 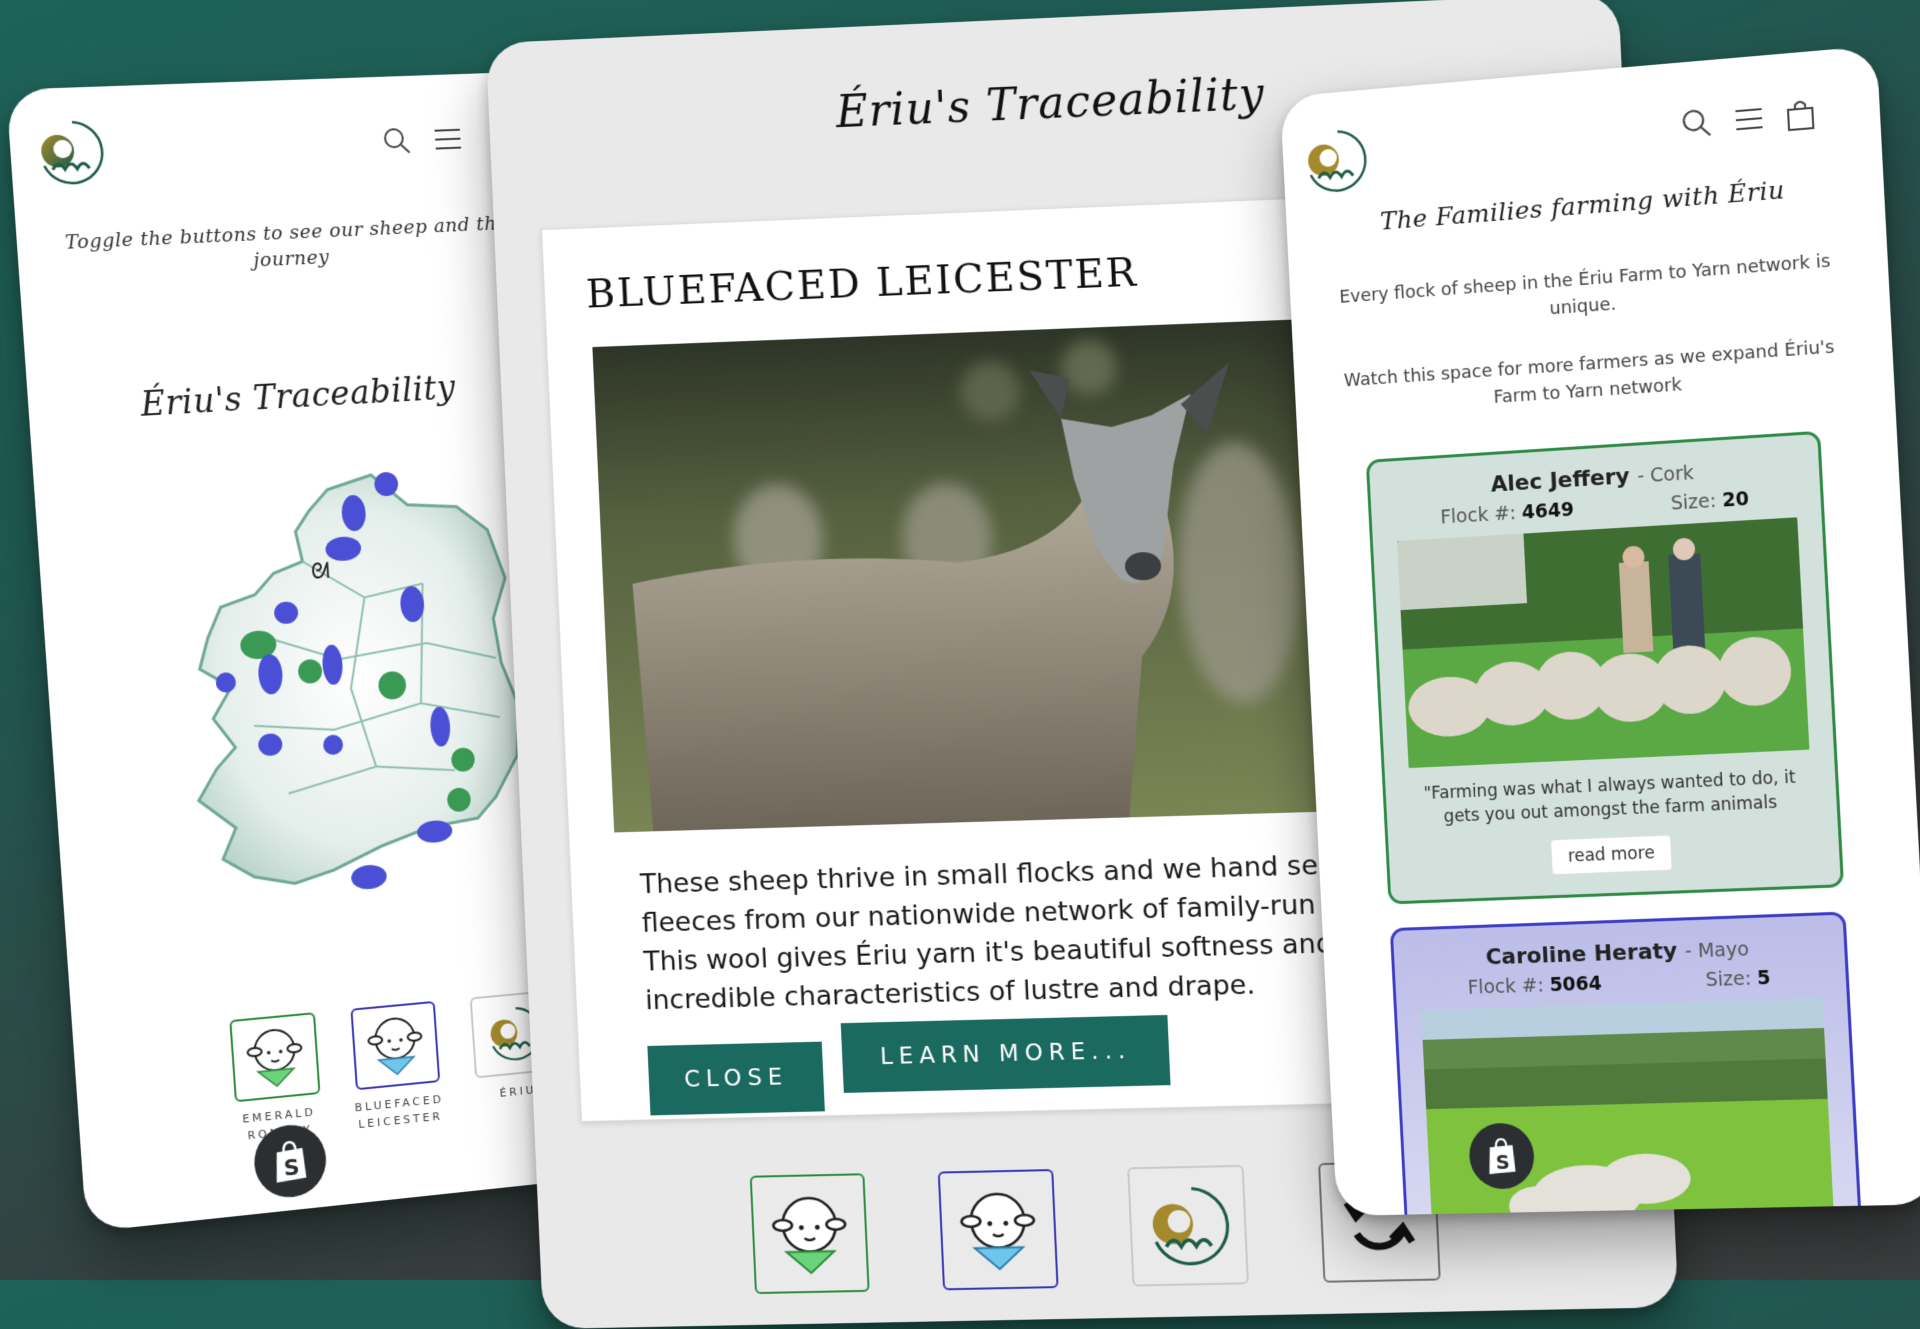 I want to click on flock-number: Flock #: 4649, so click(x=1507, y=513).